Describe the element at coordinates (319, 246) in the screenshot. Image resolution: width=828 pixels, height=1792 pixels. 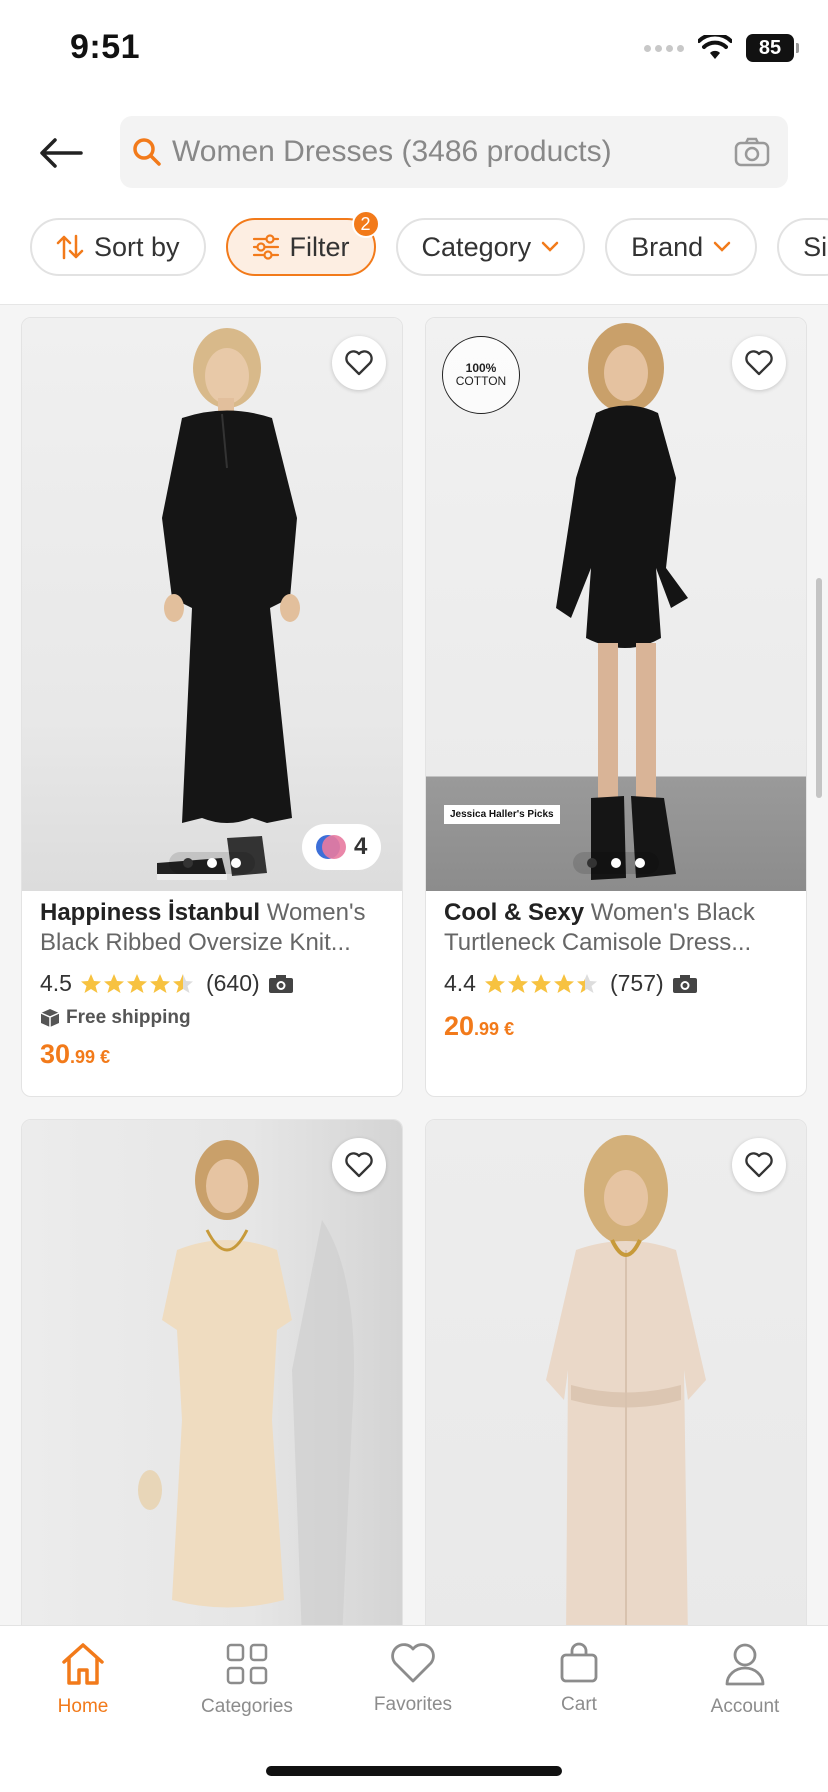
I see `filter-label: Filter` at that location.